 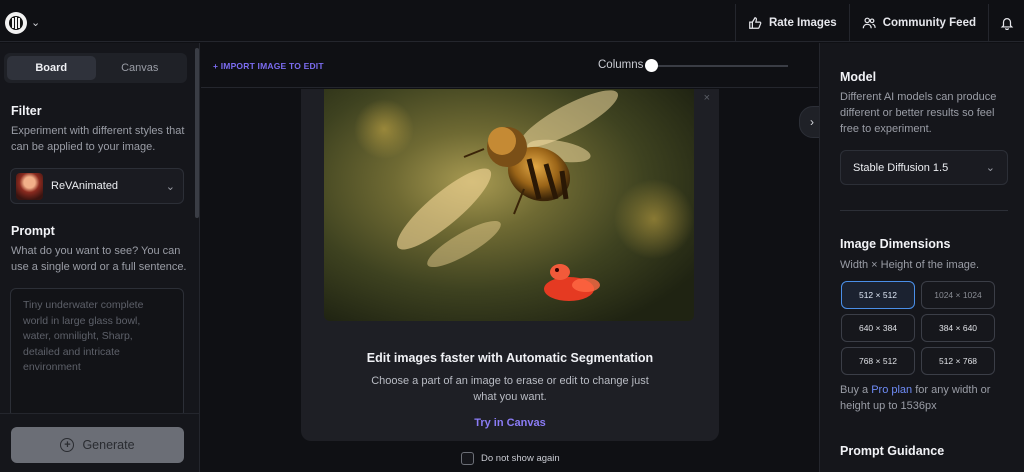 What do you see at coordinates (958, 361) in the screenshot?
I see `dimension-option-512x768: 512 × 768` at bounding box center [958, 361].